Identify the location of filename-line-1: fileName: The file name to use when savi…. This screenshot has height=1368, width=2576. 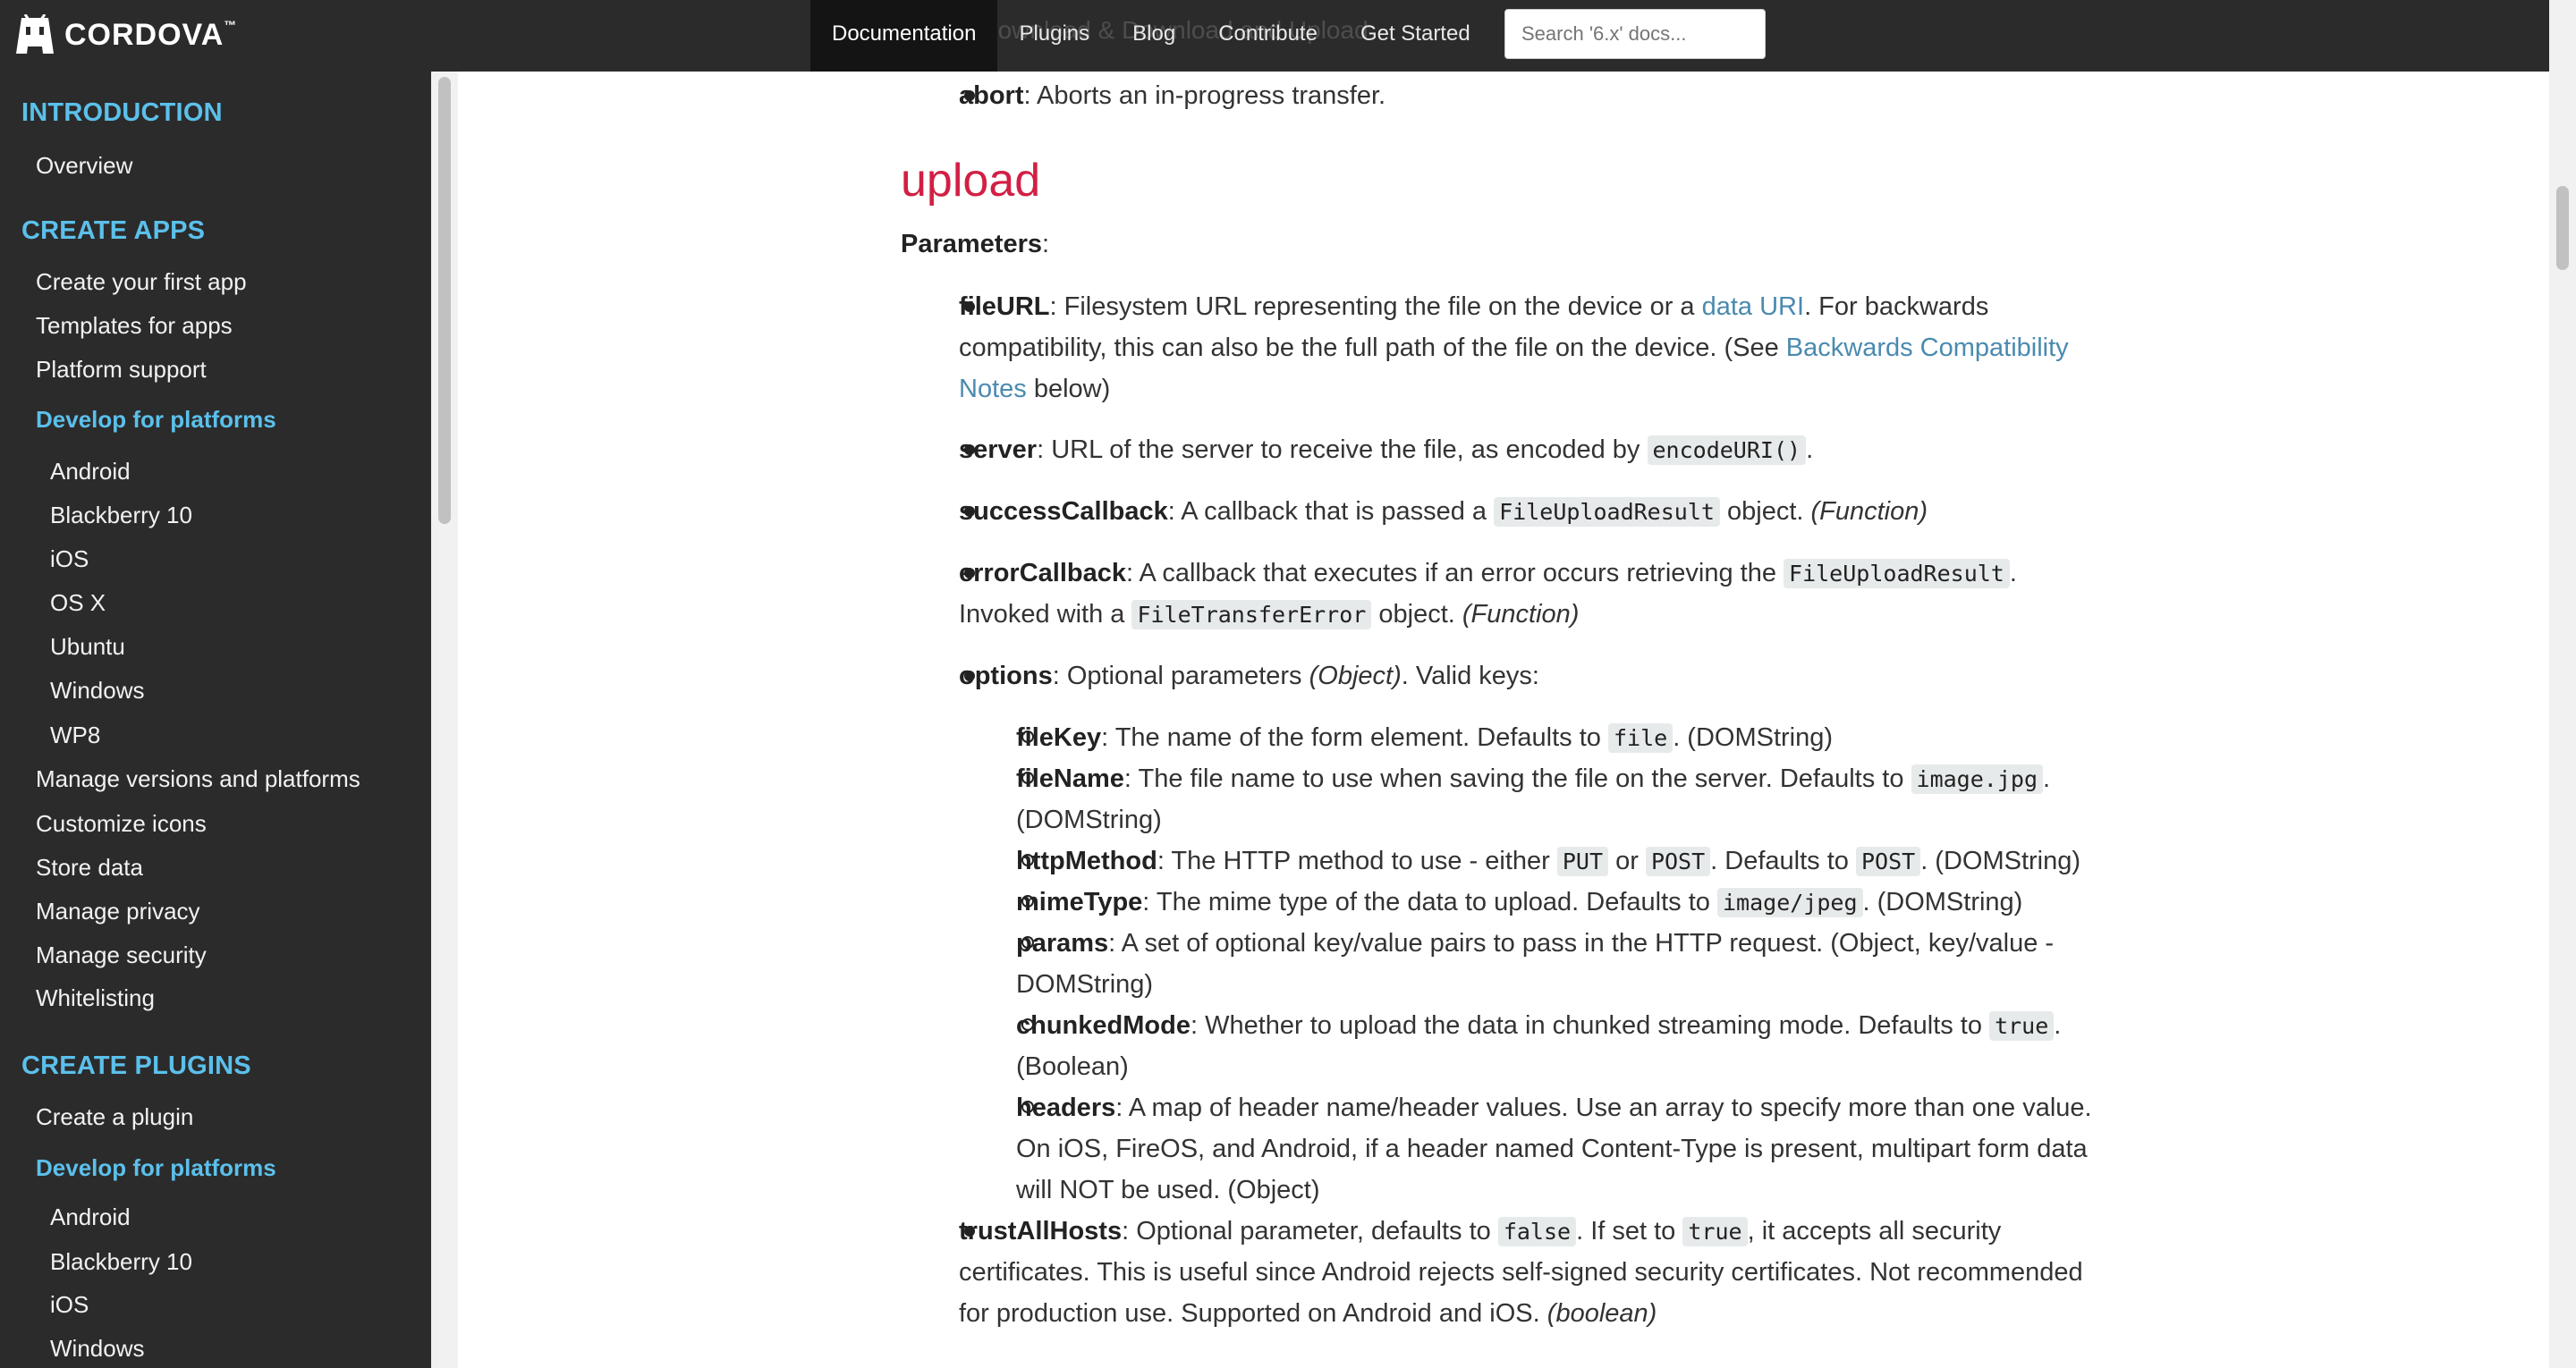
(1533, 779).